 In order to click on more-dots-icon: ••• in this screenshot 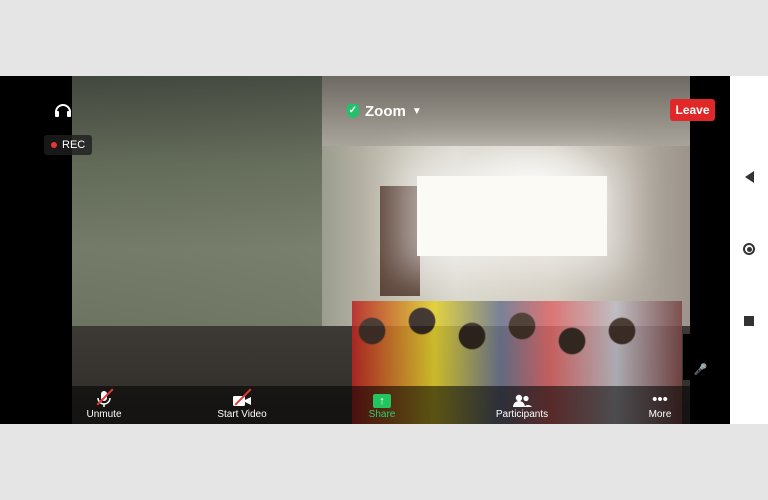, I will do `click(660, 399)`.